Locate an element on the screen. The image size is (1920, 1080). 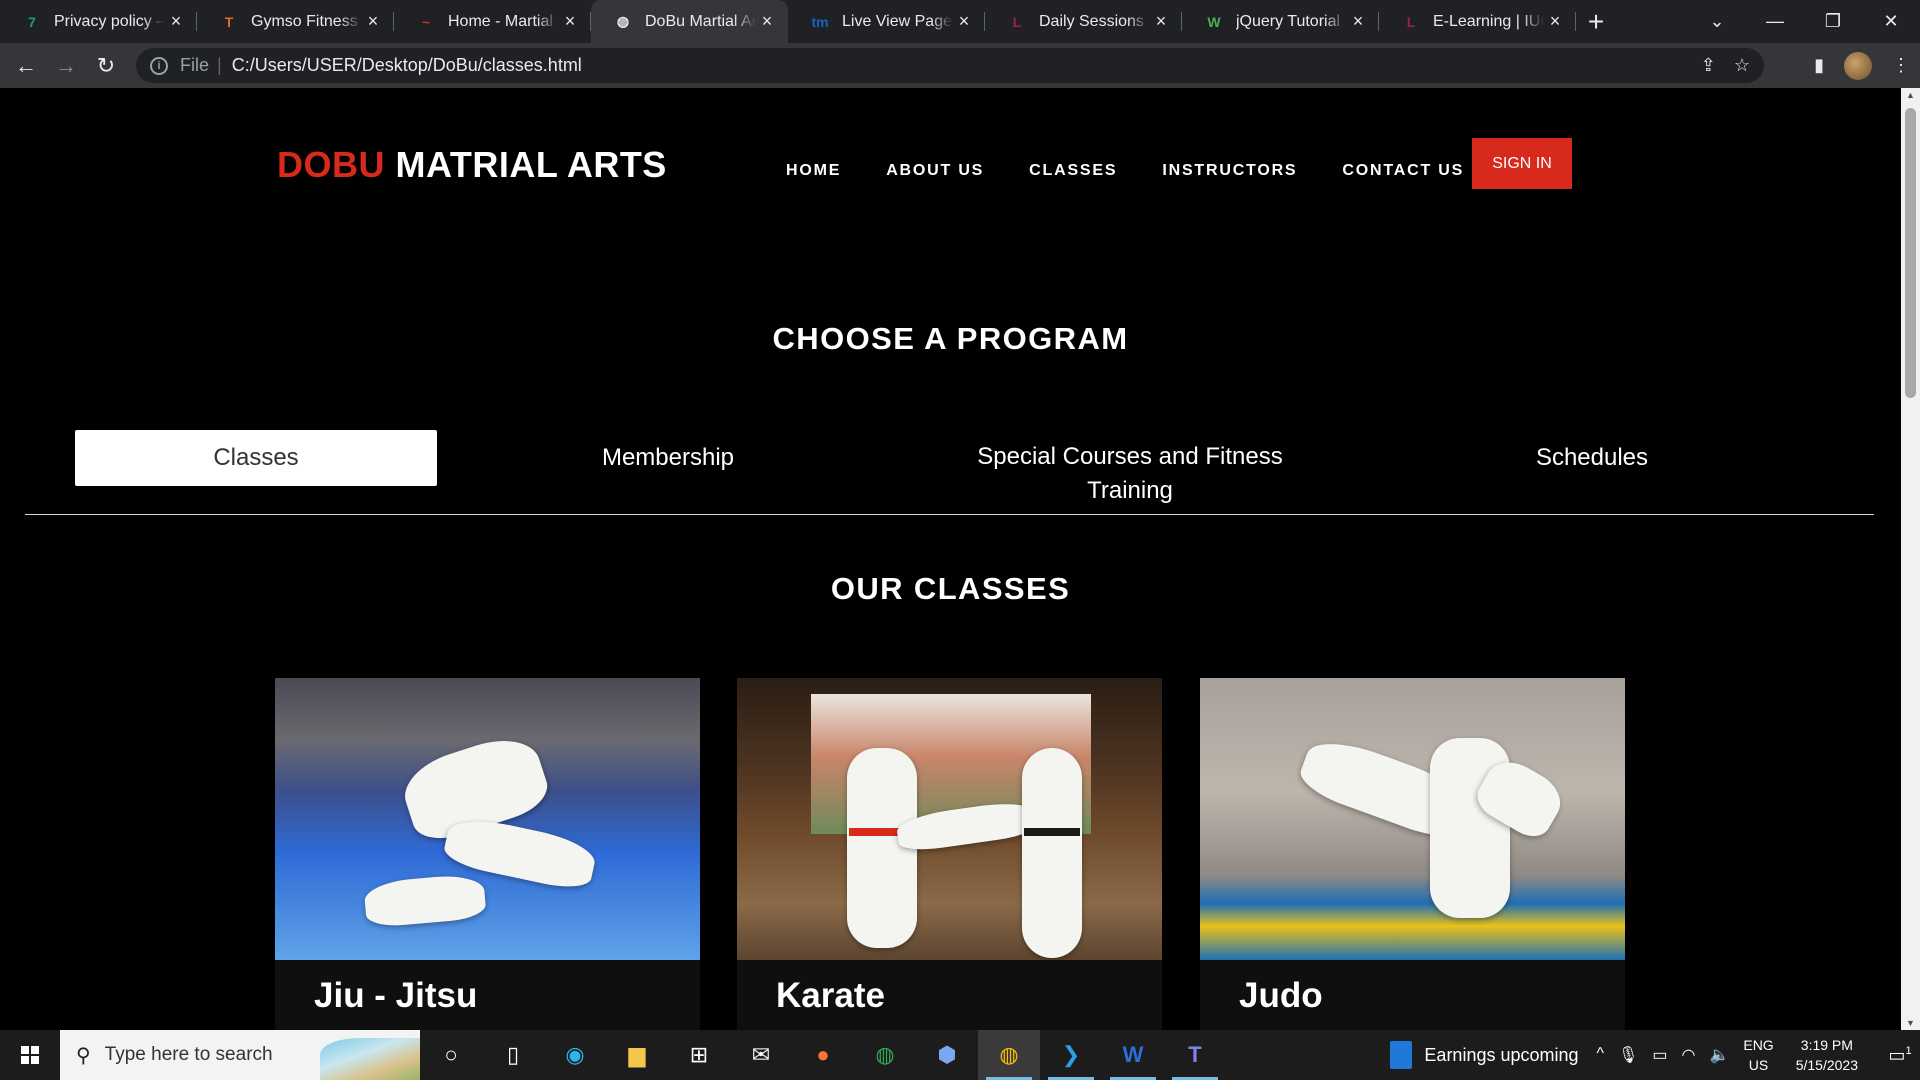
chevron-up-icon: ^ is located at coordinates (1601, 1055).